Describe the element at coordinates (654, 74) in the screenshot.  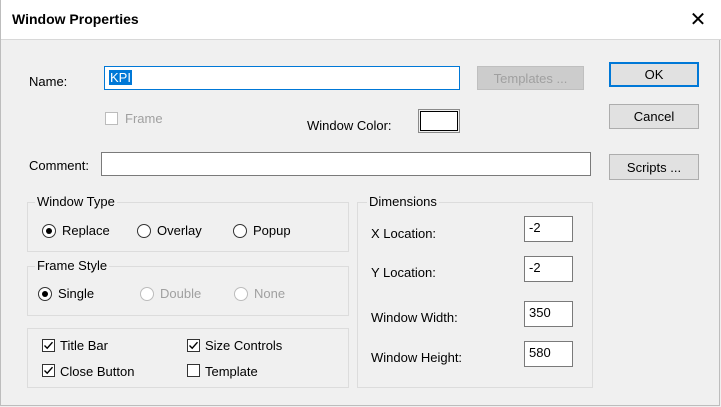
I see `ok-button: OK` at that location.